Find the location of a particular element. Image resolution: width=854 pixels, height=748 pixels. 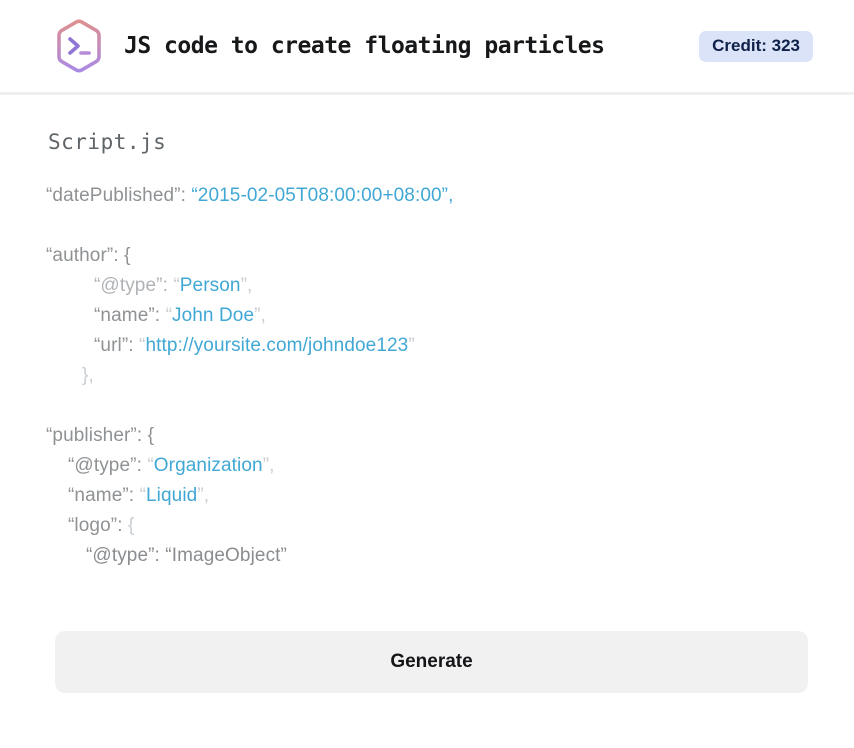

code-line: “logo”: { is located at coordinates (427, 526).